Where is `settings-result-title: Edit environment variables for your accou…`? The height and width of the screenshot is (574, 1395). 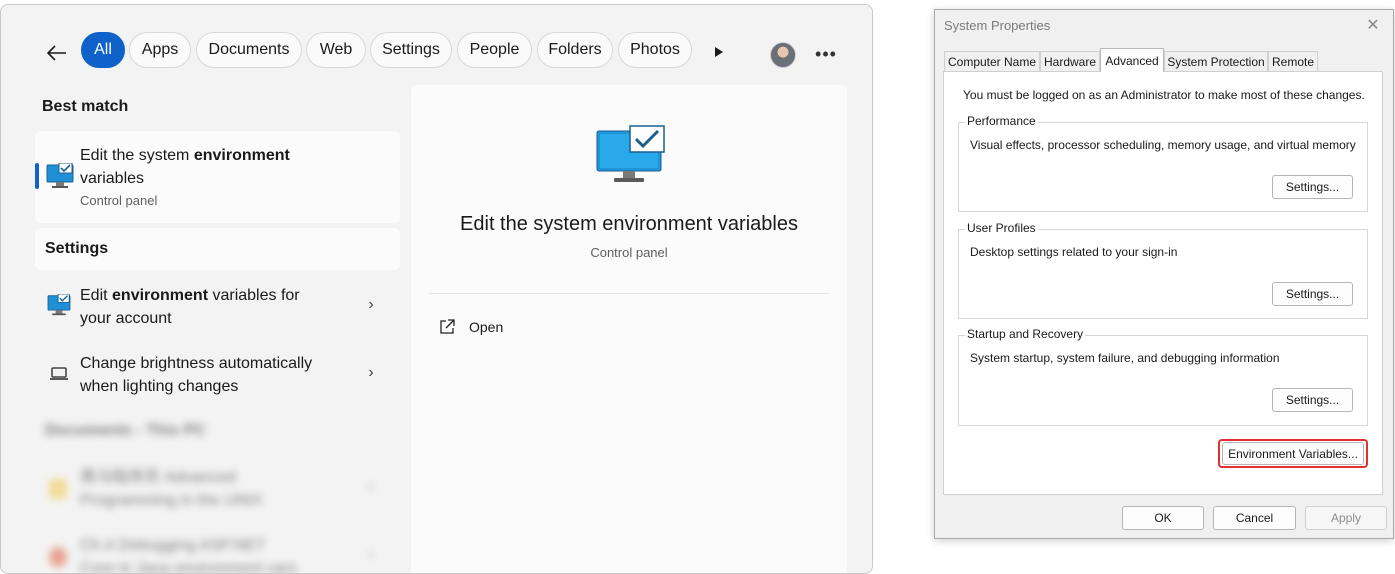 settings-result-title: Edit environment variables for your accou… is located at coordinates (190, 307).